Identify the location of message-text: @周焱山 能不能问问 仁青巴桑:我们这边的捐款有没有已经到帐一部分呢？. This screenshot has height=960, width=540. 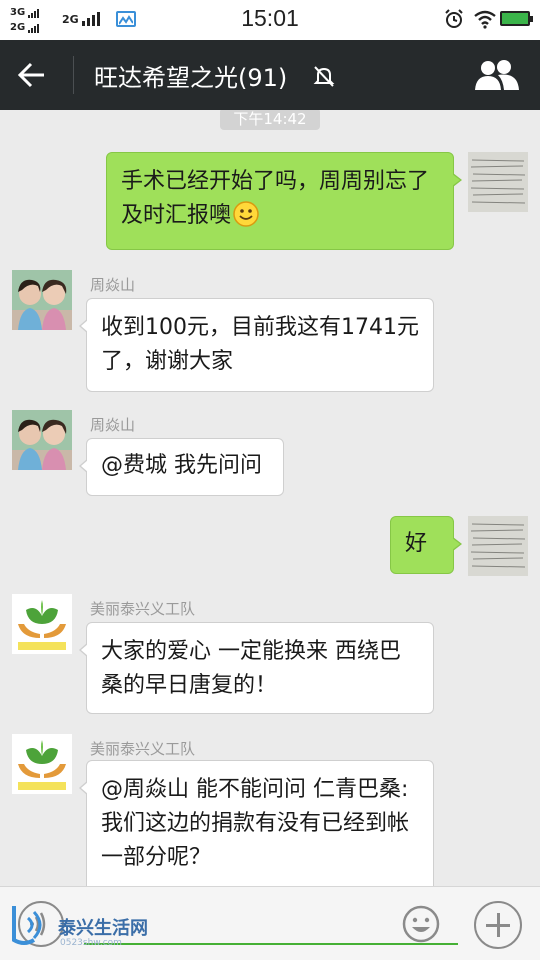
(255, 823).